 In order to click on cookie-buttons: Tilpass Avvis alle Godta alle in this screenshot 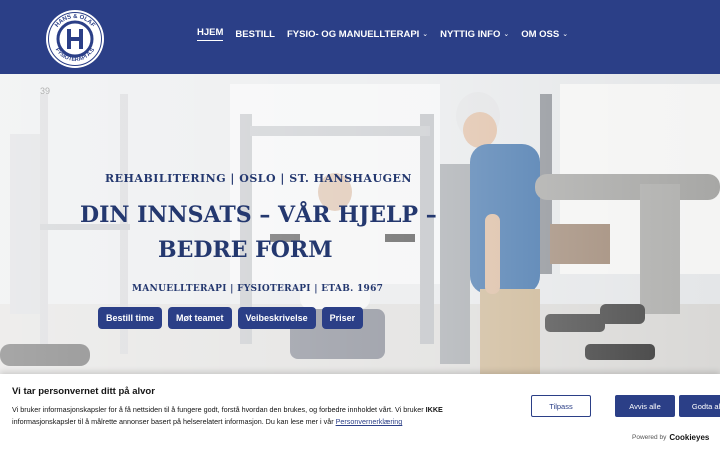, I will do `click(625, 406)`.